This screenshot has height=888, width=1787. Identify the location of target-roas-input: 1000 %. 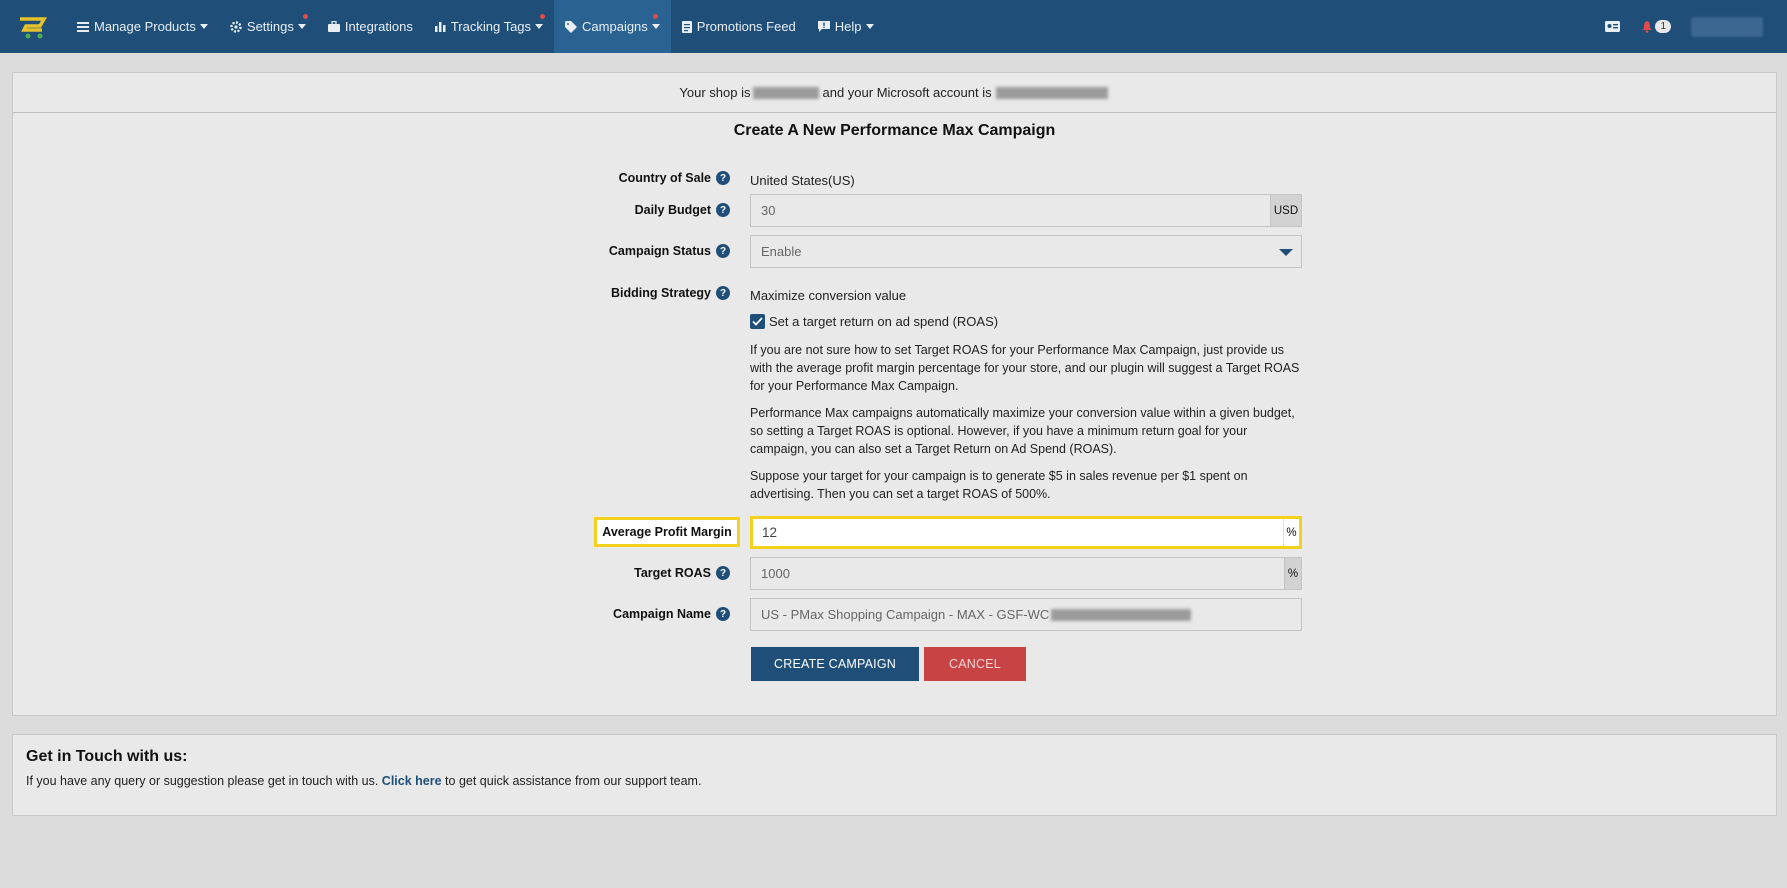
(1026, 573).